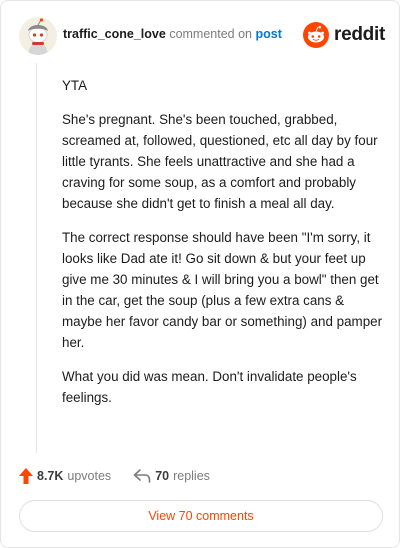 Image resolution: width=400 pixels, height=548 pixels. What do you see at coordinates (65, 476) in the screenshot?
I see `upvote-button: 8.7K upvotes` at bounding box center [65, 476].